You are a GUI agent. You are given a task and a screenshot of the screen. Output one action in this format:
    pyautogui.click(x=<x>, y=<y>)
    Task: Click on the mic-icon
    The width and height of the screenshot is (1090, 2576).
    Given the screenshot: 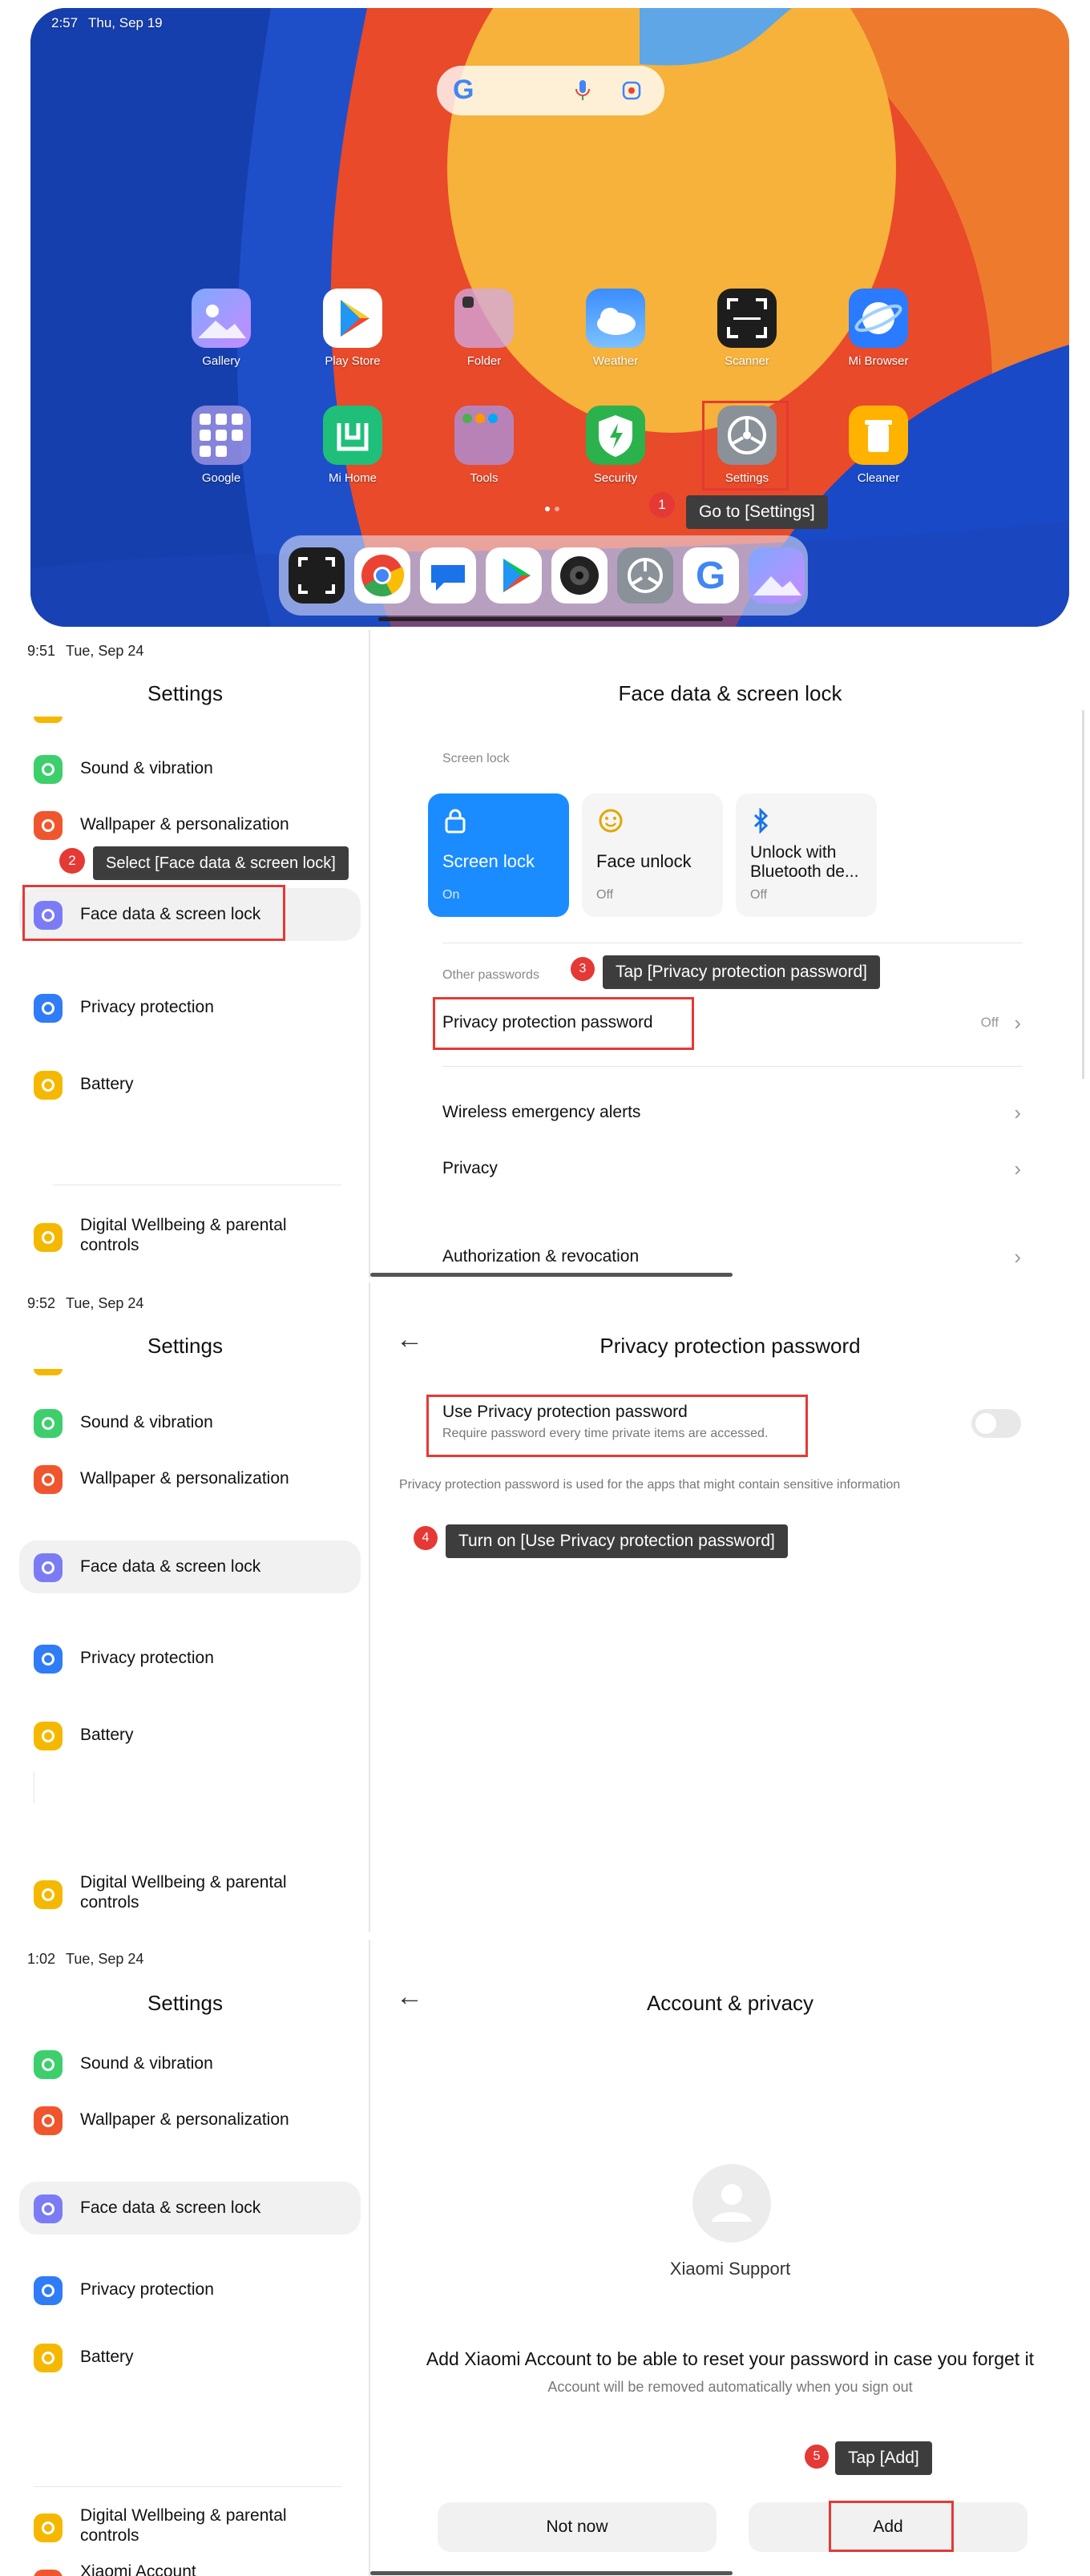 What is the action you would take?
    pyautogui.click(x=583, y=91)
    